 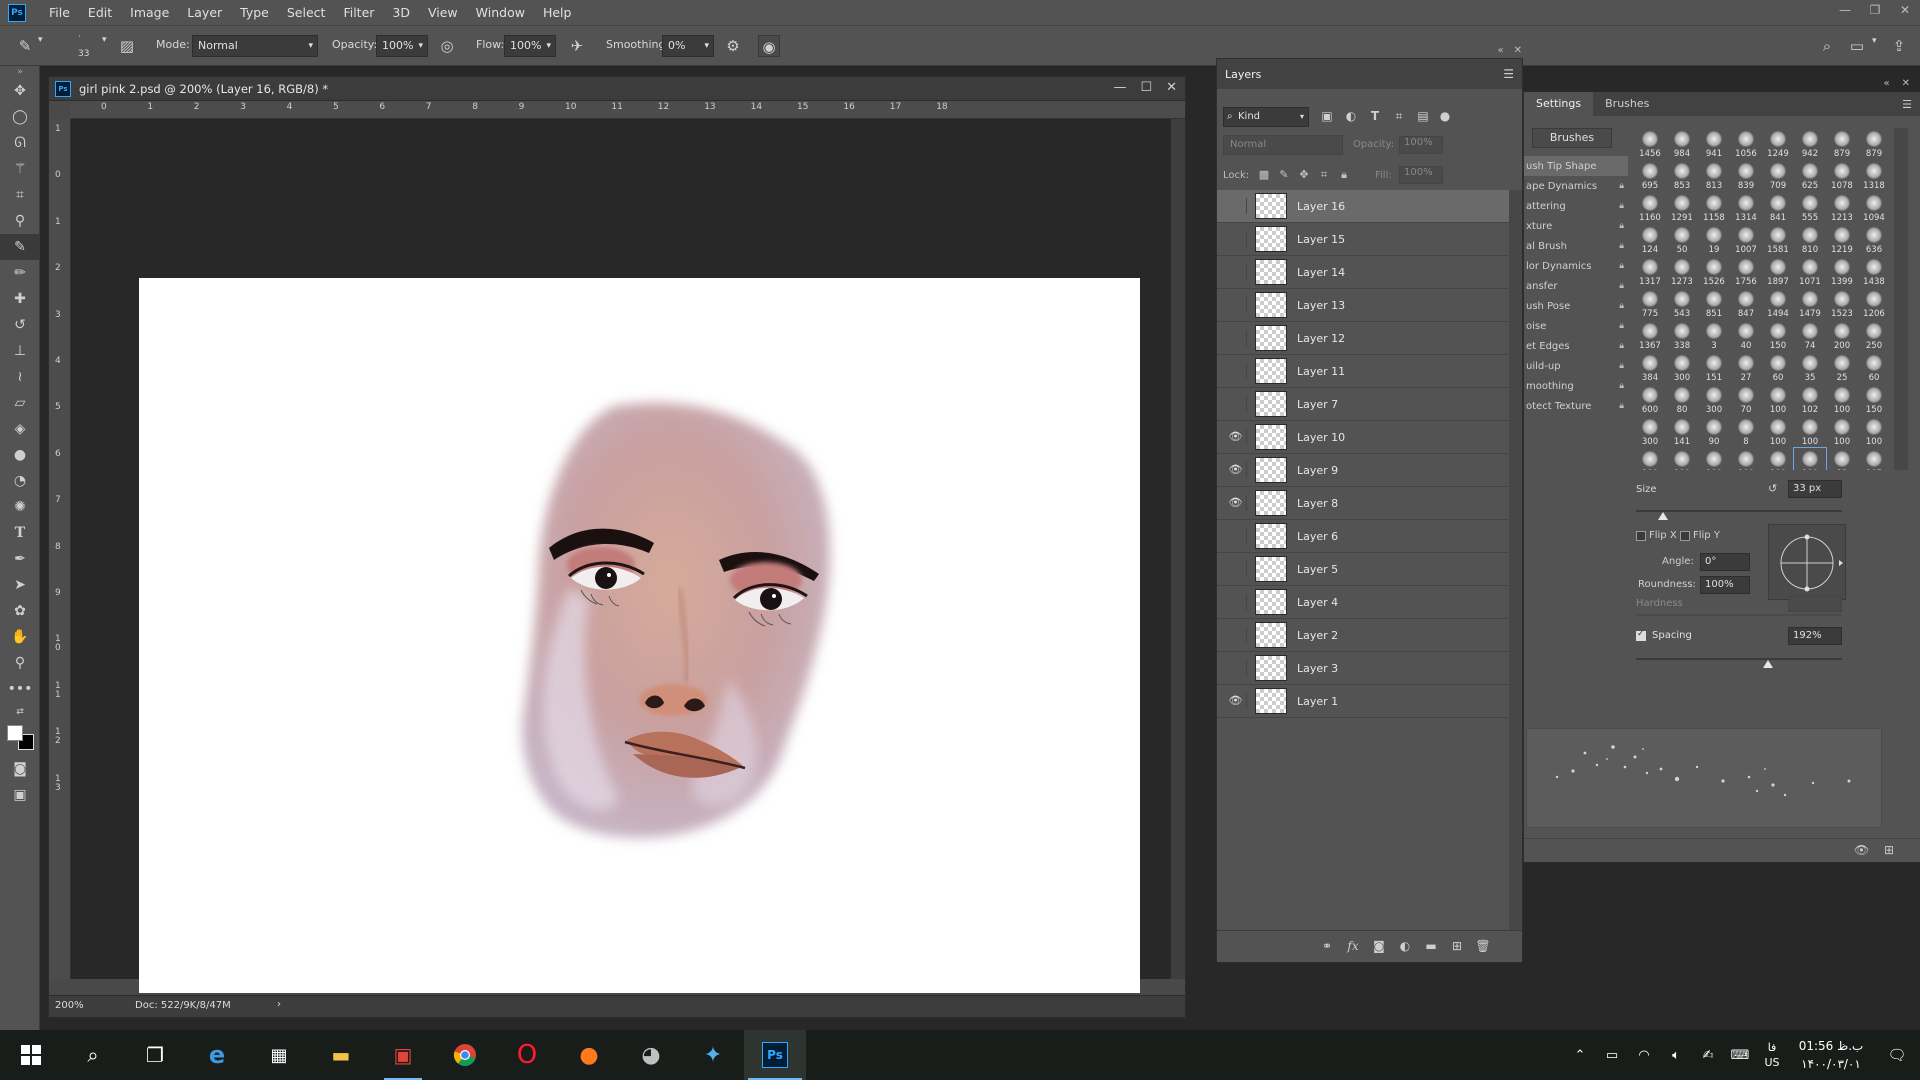 I want to click on layer-opacity-input: 100%, so click(x=1421, y=145).